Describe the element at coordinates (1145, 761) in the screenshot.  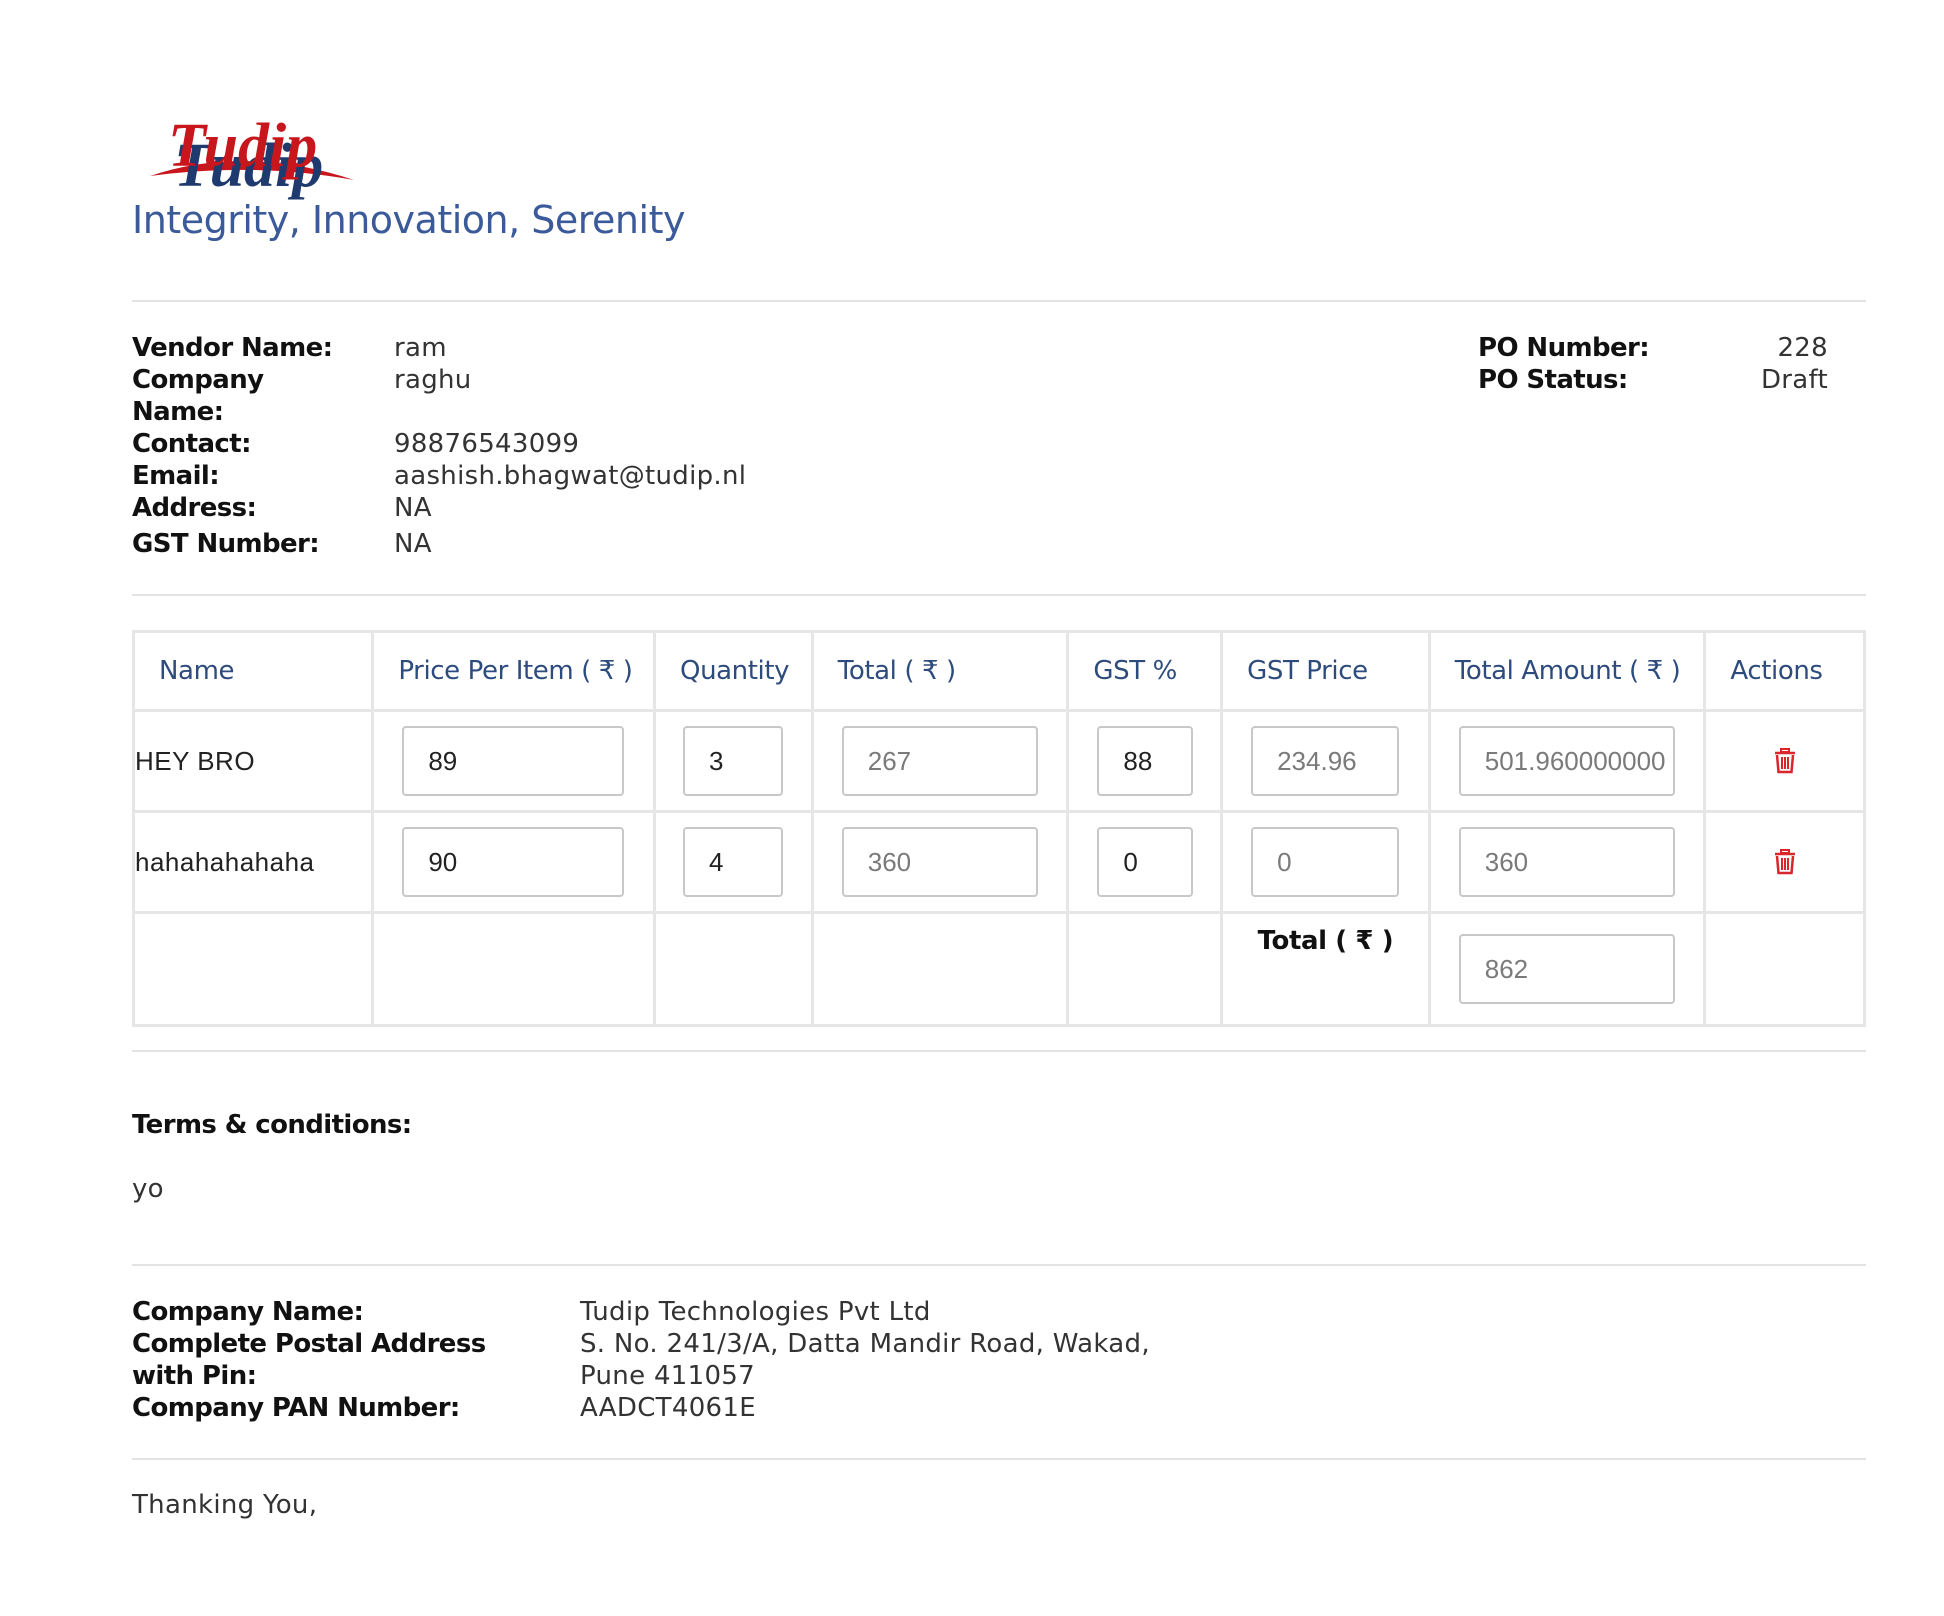
I see `gst-percent-input: 88` at that location.